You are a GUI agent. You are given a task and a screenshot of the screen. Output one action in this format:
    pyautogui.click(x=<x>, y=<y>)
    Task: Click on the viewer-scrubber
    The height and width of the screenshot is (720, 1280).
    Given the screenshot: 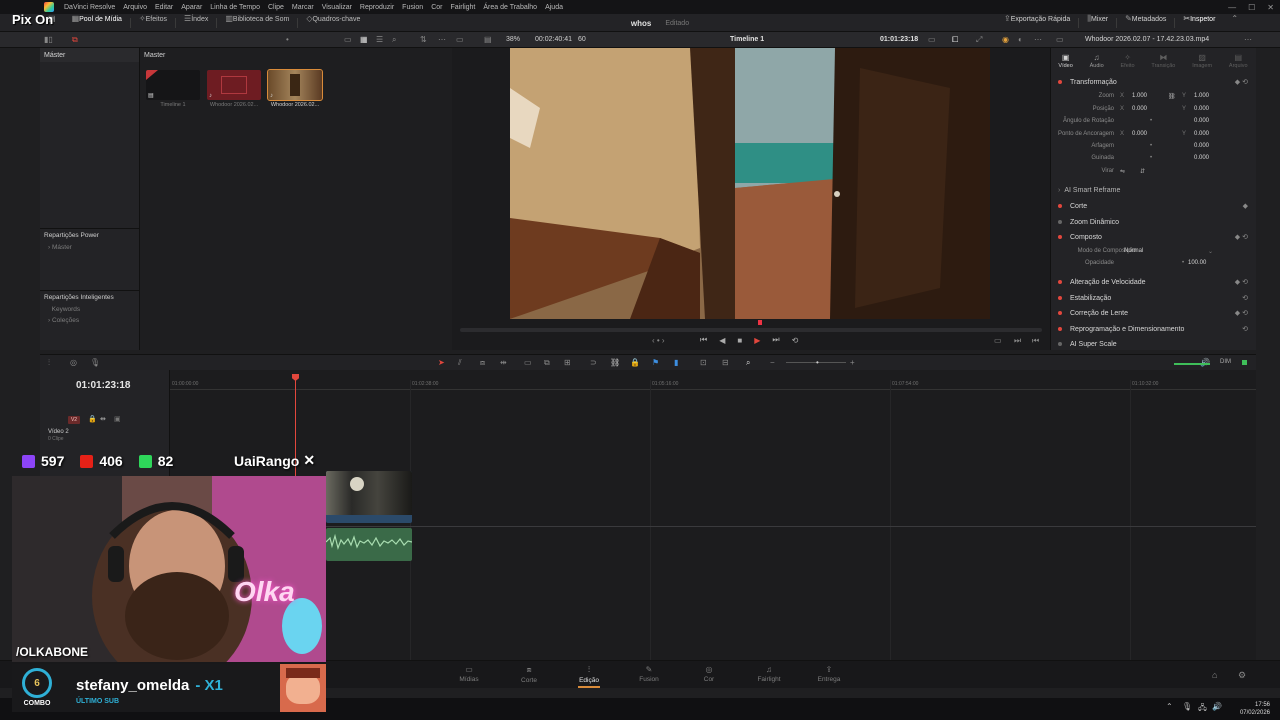 What is the action you would take?
    pyautogui.click(x=751, y=330)
    